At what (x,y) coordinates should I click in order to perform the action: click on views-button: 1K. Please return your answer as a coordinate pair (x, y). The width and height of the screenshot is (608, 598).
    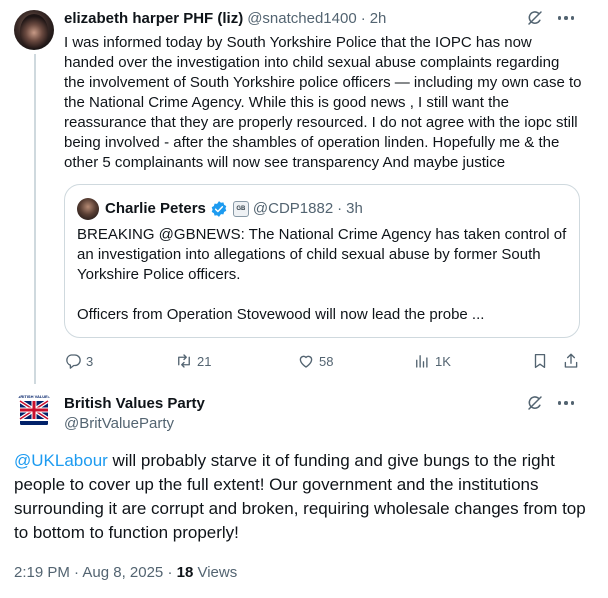
    Looking at the image, I should click on (432, 361).